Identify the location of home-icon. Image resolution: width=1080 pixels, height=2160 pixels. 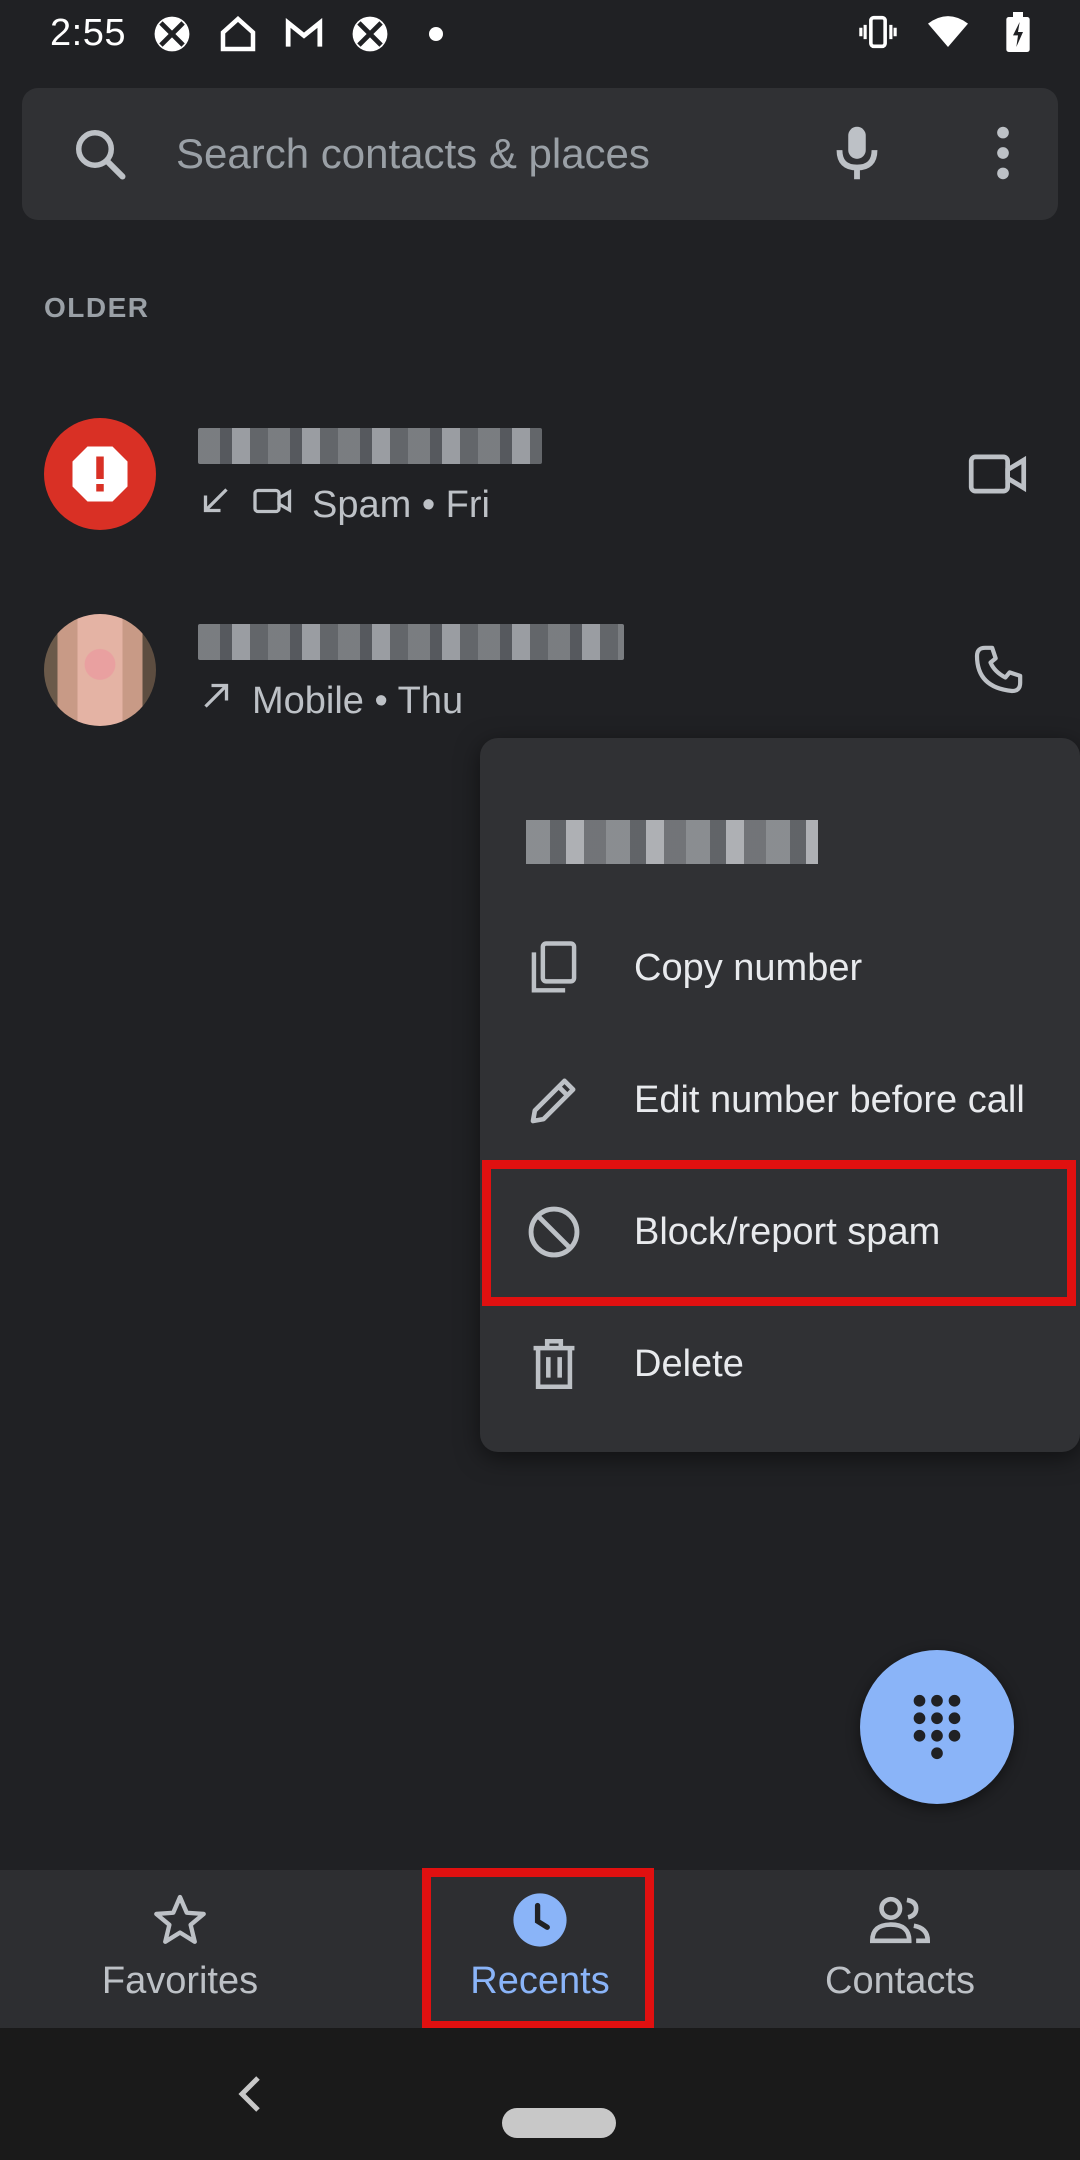
(238, 34).